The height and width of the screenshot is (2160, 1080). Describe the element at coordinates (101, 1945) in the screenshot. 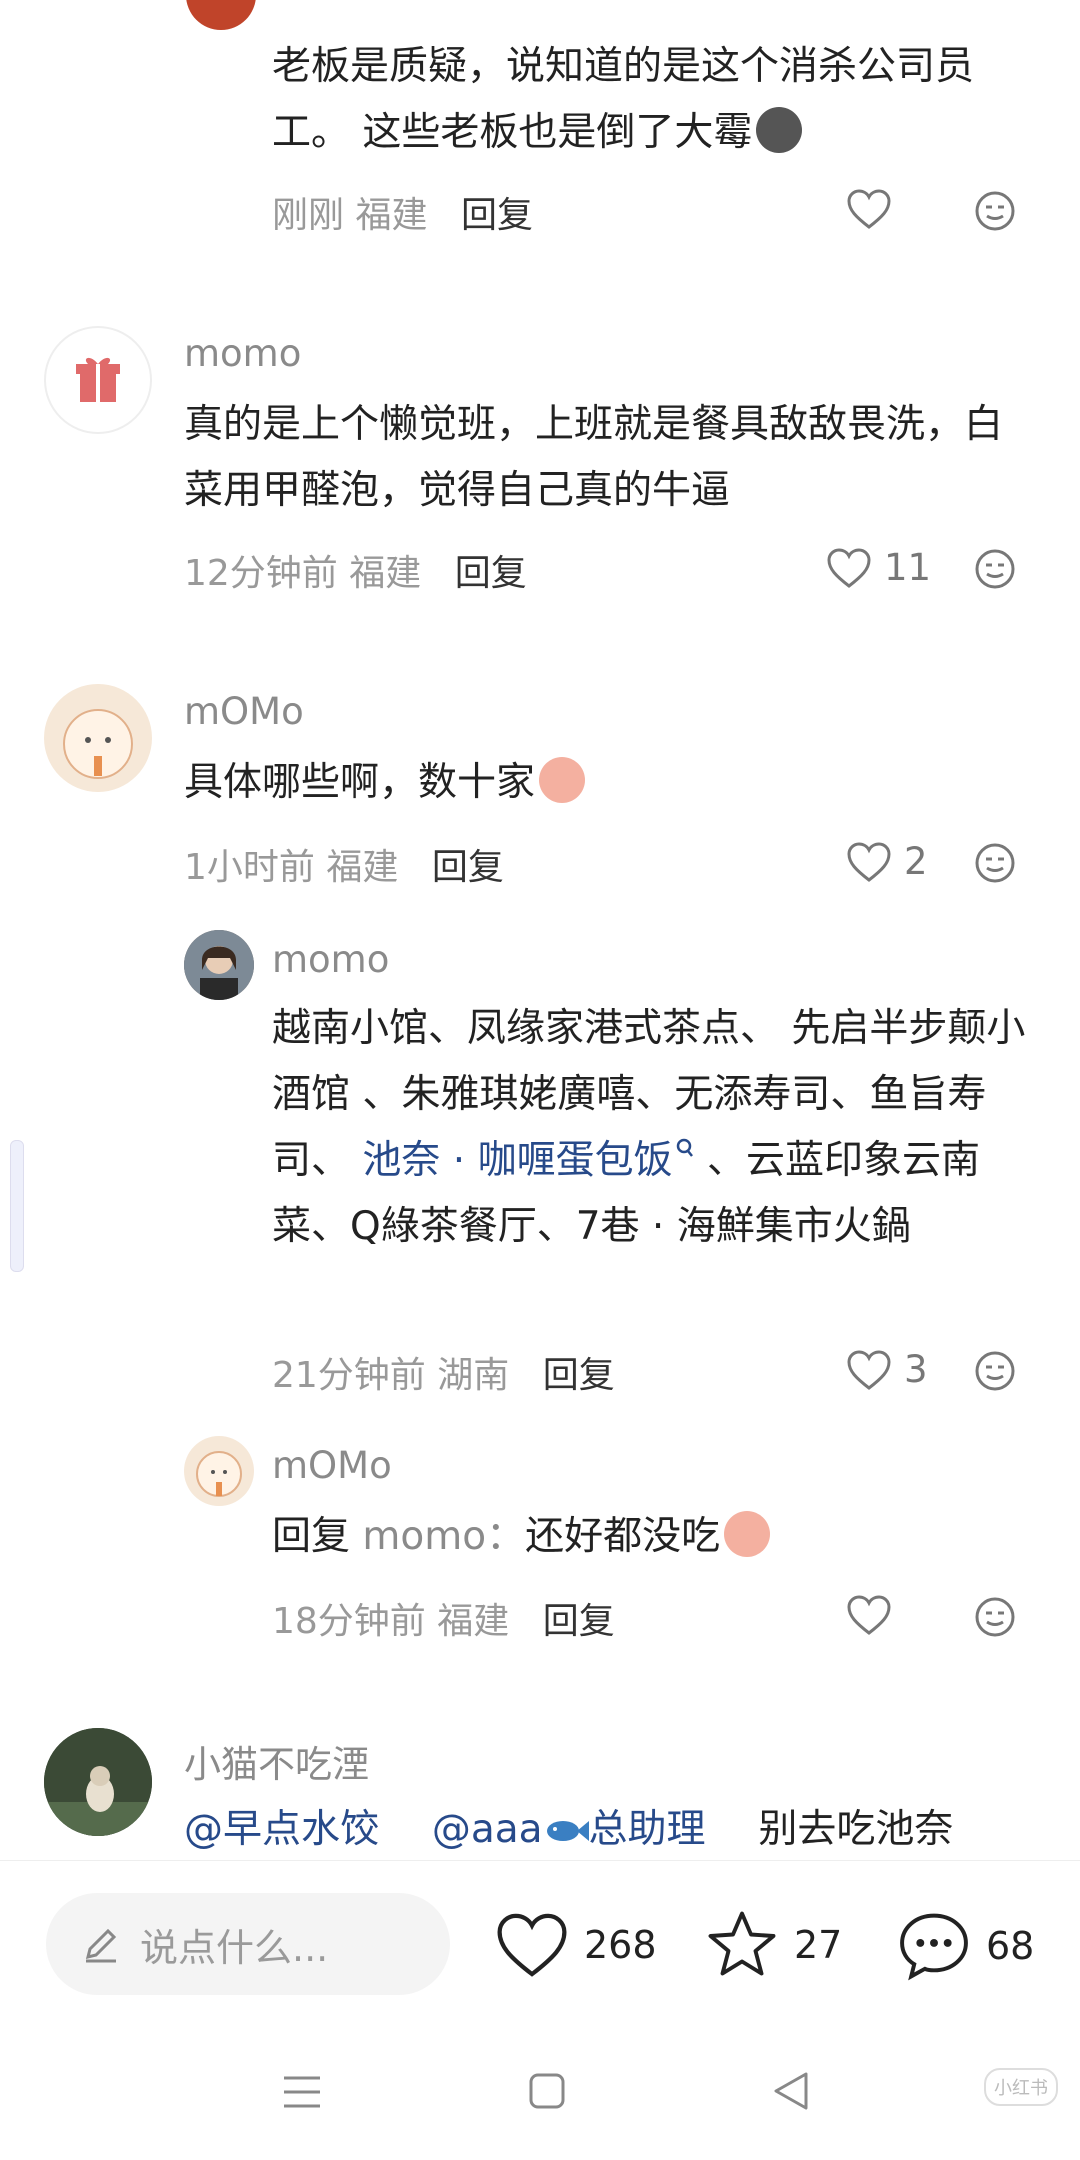

I see `pencil-icon` at that location.